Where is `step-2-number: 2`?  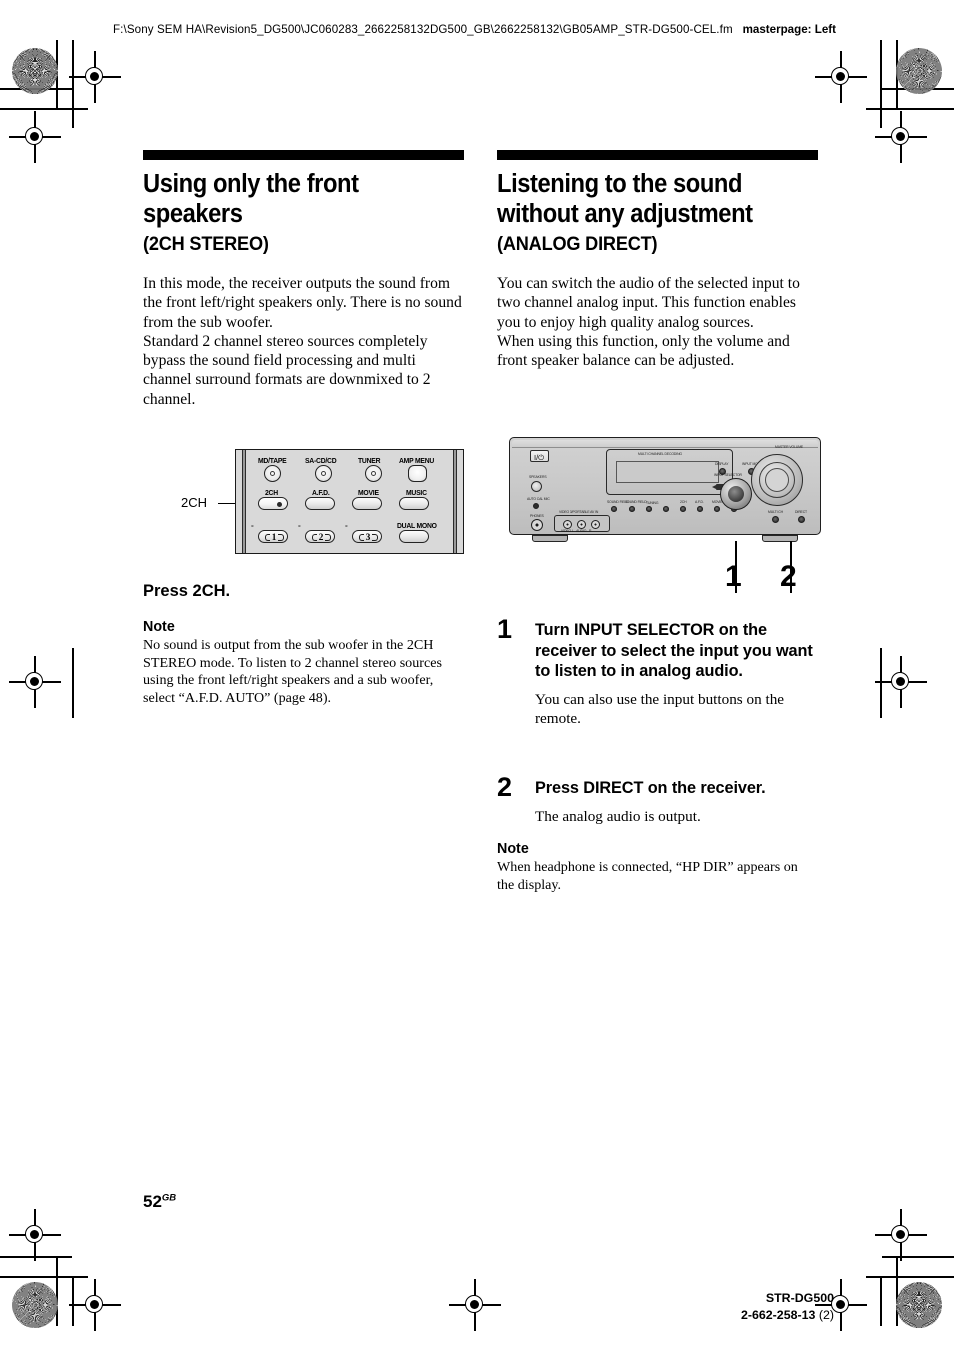
step-2-number: 2 is located at coordinates (505, 787).